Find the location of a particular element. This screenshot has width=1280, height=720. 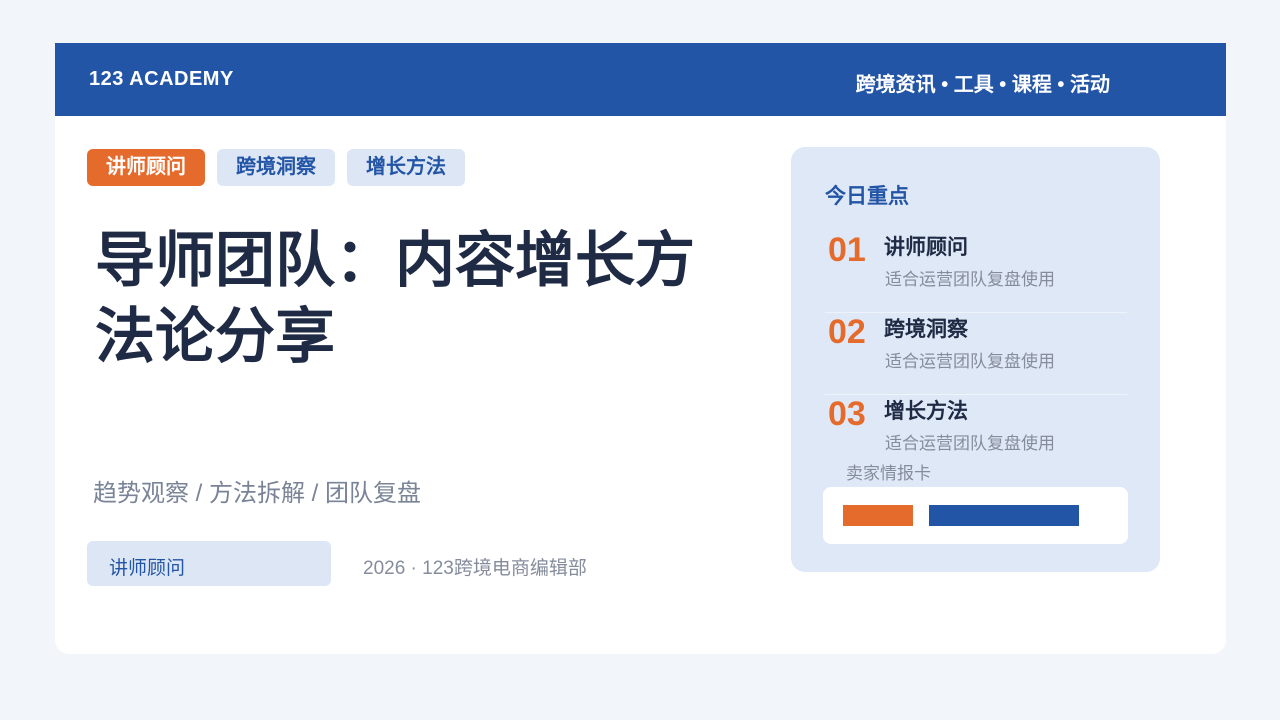

highlight-item: 02 跨境洞察 适合运营团队复盘使用 is located at coordinates (976, 354).